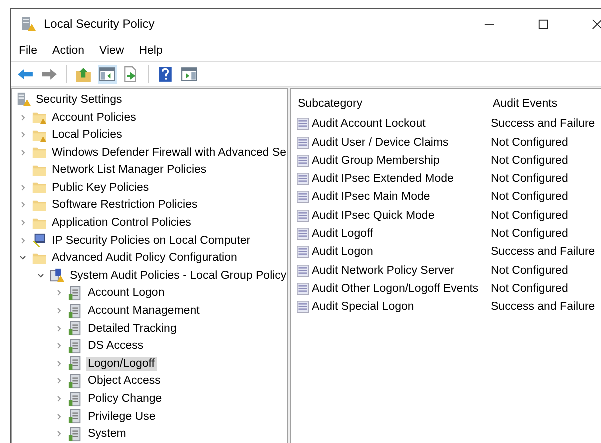  Describe the element at coordinates (129, 170) in the screenshot. I see `tree-item: Network List Manager Policies` at that location.